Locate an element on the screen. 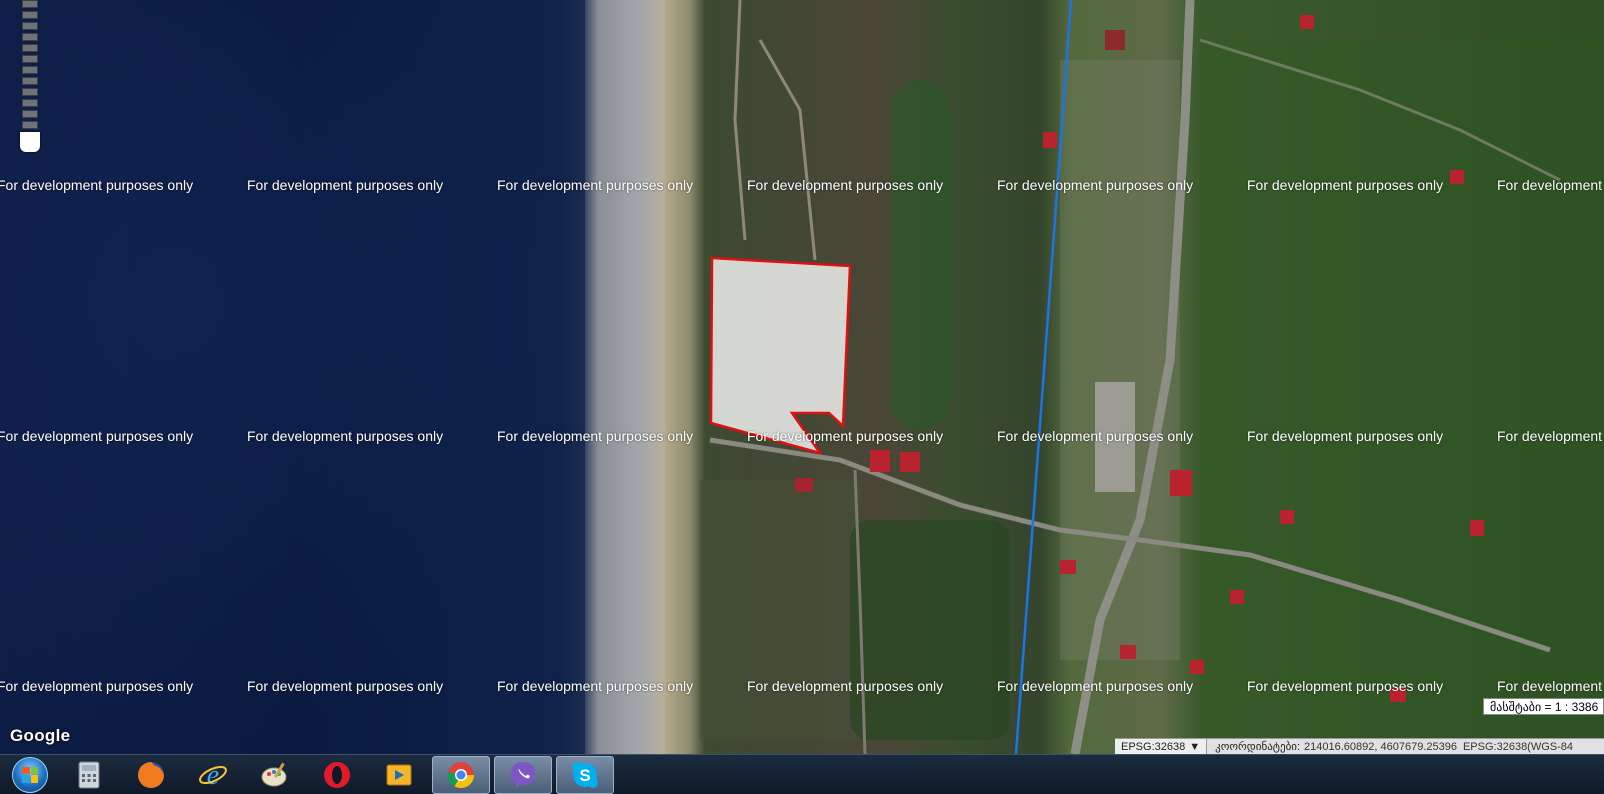 The height and width of the screenshot is (794, 1604). taskbar-viber is located at coordinates (523, 774).